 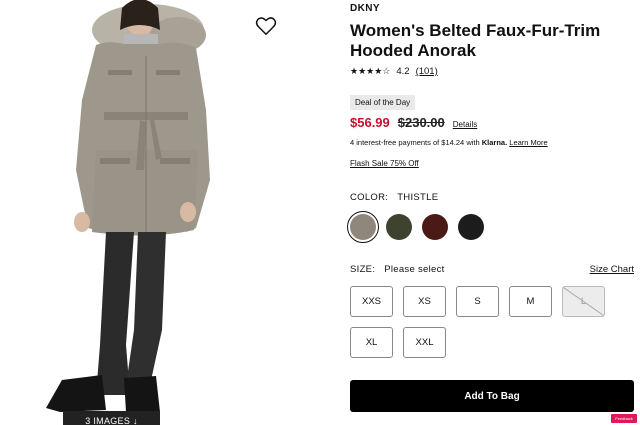 What do you see at coordinates (394, 197) in the screenshot?
I see `color-label: COLOR: THISTLE` at bounding box center [394, 197].